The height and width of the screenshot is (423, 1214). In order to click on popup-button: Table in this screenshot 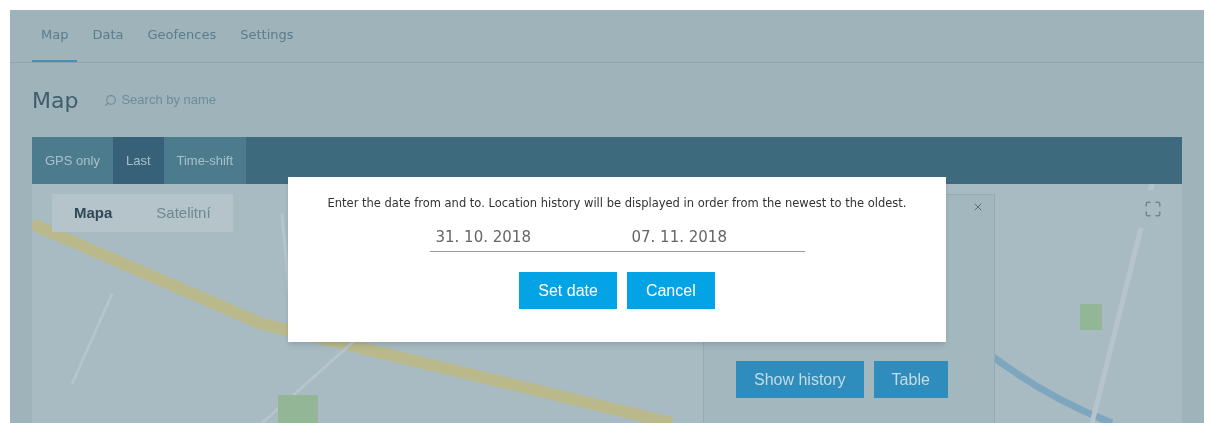, I will do `click(910, 379)`.